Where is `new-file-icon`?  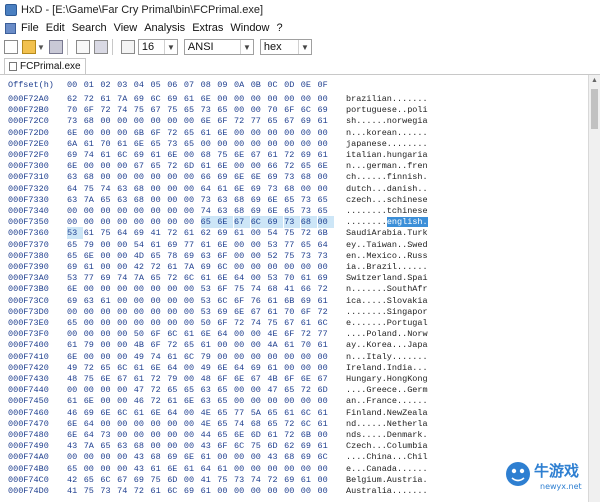 new-file-icon is located at coordinates (11, 47).